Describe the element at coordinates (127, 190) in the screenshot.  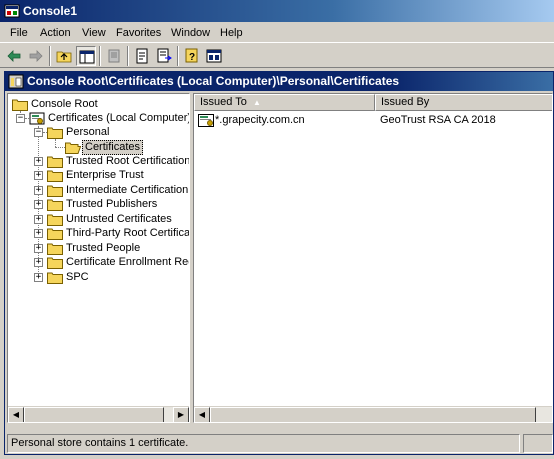
I see `tree-label-intermediate: Intermediate Certification Authorities` at that location.